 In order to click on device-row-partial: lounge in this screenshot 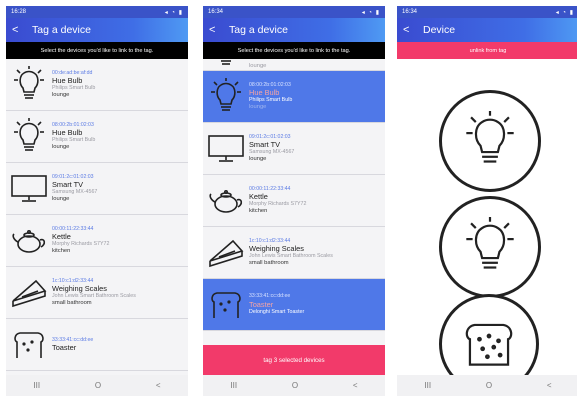, I will do `click(294, 65)`.